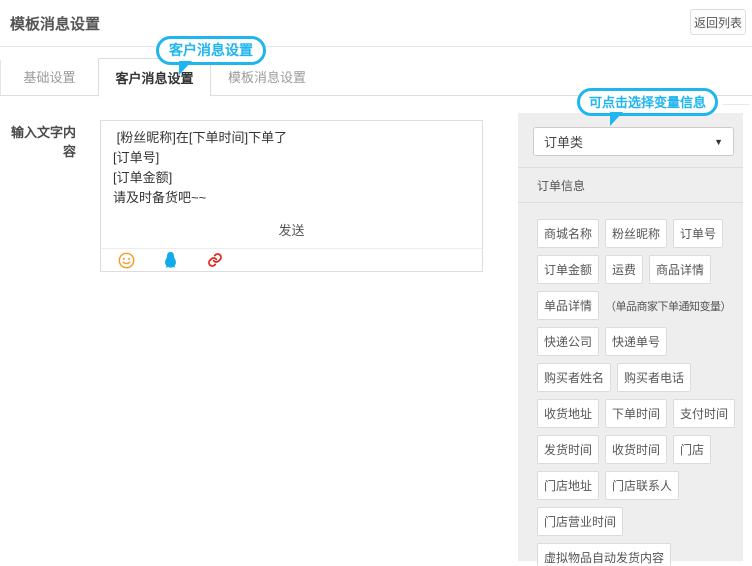 The image size is (752, 566). What do you see at coordinates (126, 260) in the screenshot?
I see `emoji-icon` at bounding box center [126, 260].